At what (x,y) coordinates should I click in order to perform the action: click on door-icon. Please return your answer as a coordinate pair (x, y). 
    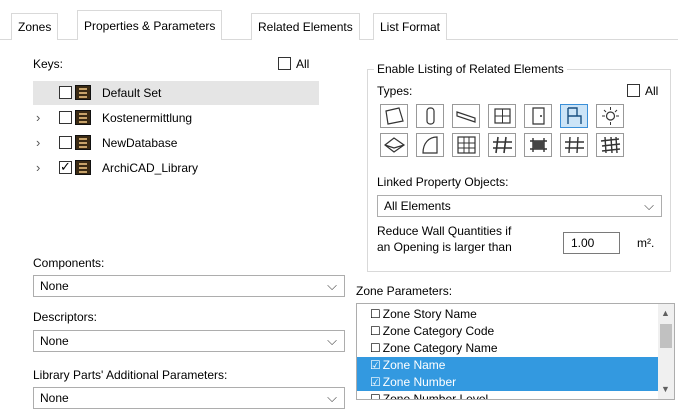
    Looking at the image, I should click on (538, 116).